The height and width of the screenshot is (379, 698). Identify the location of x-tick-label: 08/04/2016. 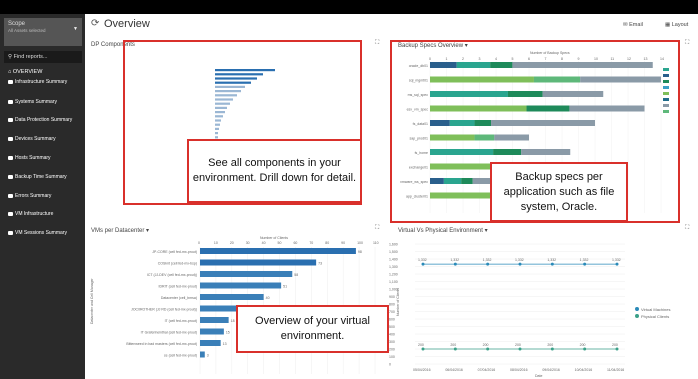
(519, 370).